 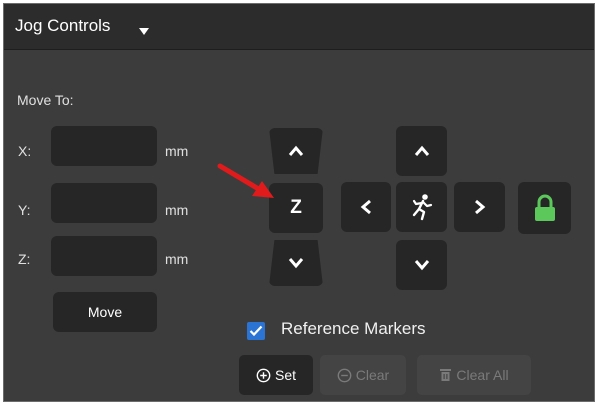 What do you see at coordinates (372, 375) in the screenshot?
I see `clear-marker-label: Clear` at bounding box center [372, 375].